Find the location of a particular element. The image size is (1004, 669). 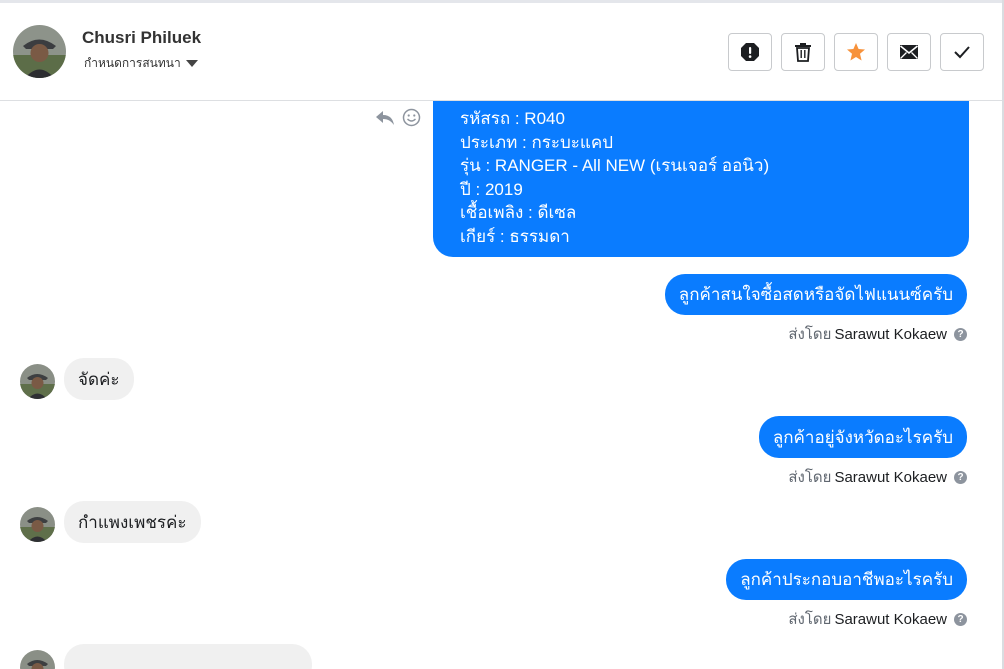

mark-spam-button is located at coordinates (750, 52).